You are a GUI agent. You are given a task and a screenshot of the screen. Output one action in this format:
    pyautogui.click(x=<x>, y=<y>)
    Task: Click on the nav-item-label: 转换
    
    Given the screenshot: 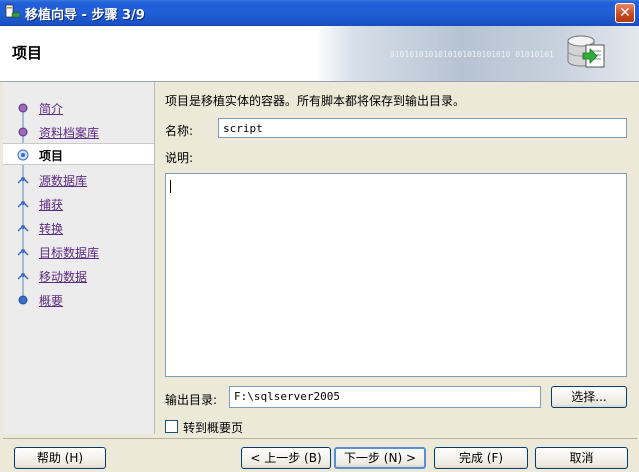 What is the action you would take?
    pyautogui.click(x=51, y=229)
    